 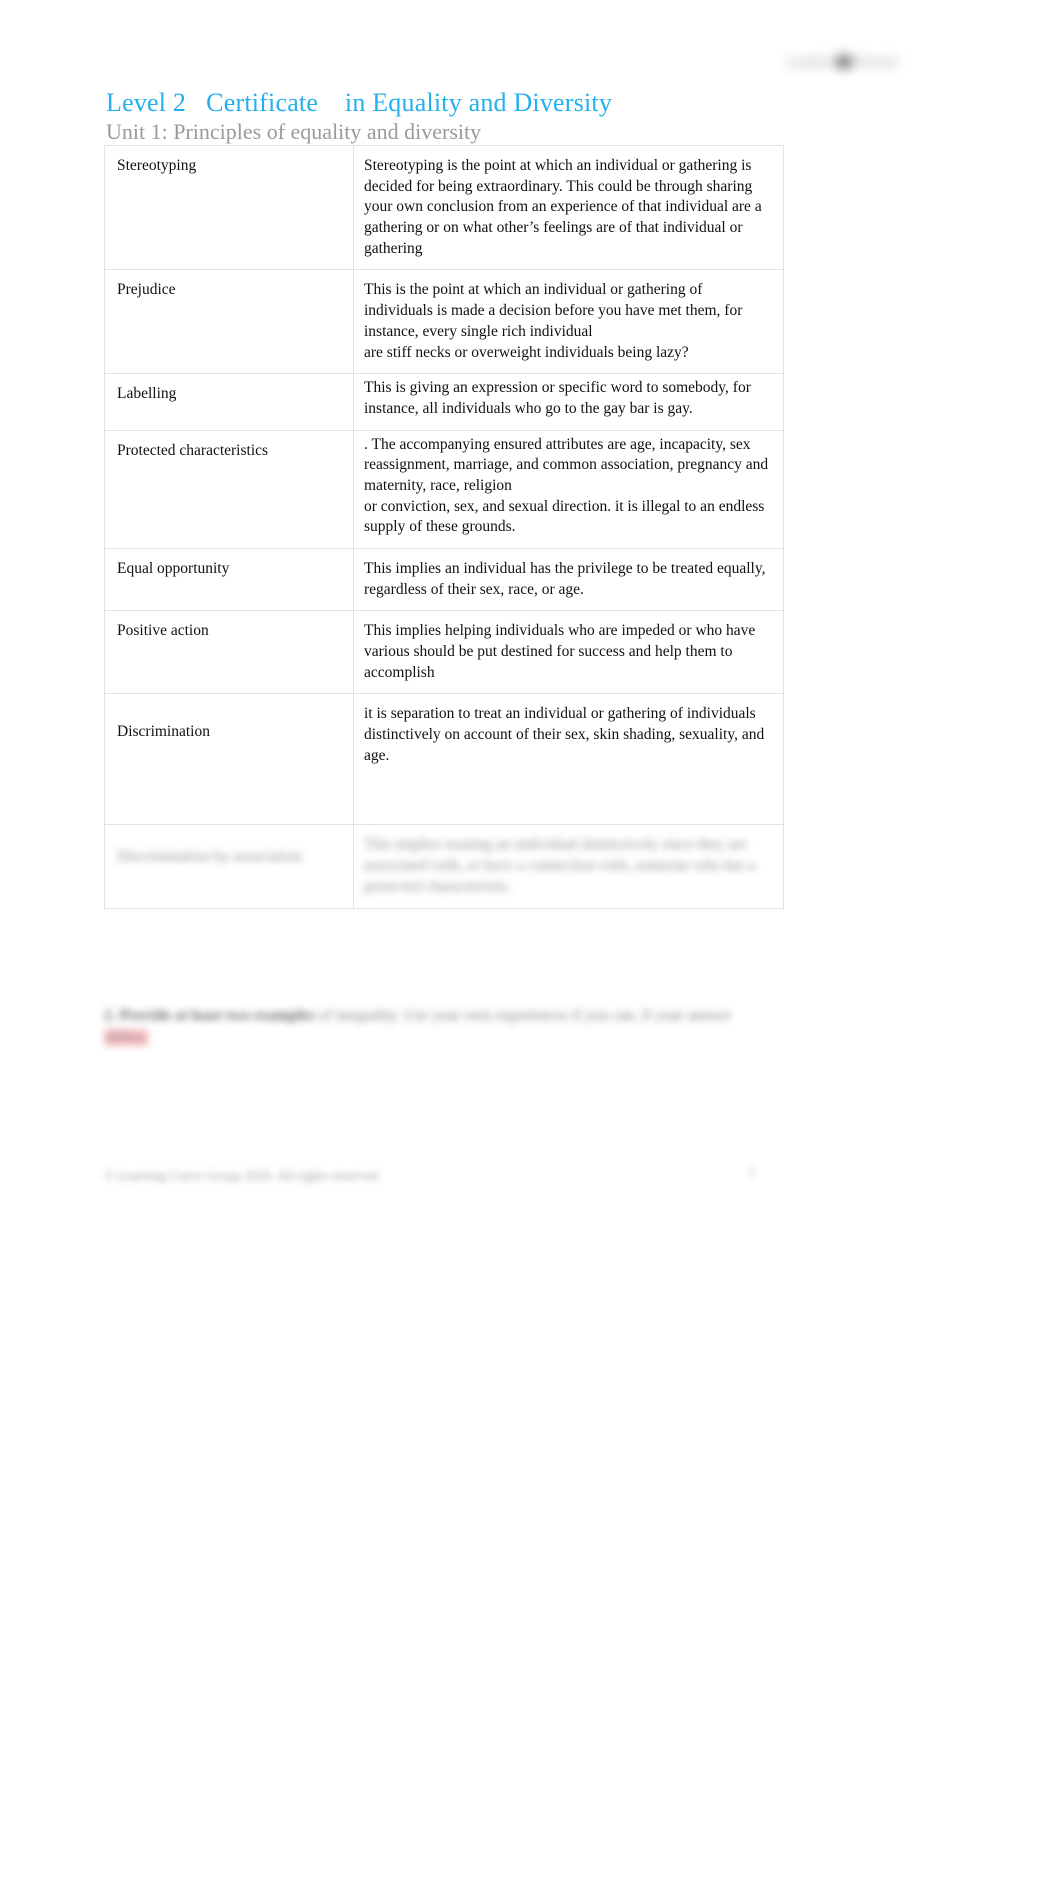 I want to click on term-cell: Stereotyping, so click(x=157, y=165).